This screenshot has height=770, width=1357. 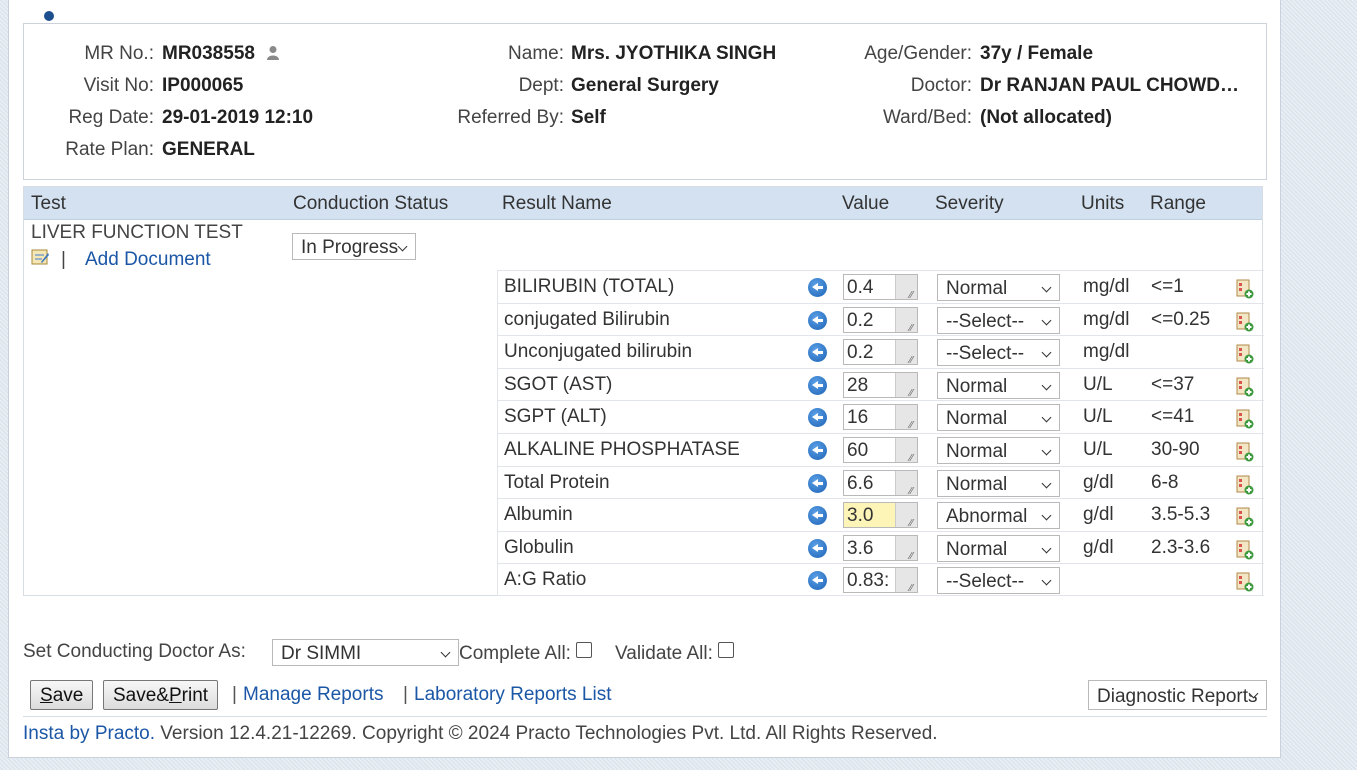 What do you see at coordinates (880, 482) in the screenshot?
I see `result-value-input: 6.6` at bounding box center [880, 482].